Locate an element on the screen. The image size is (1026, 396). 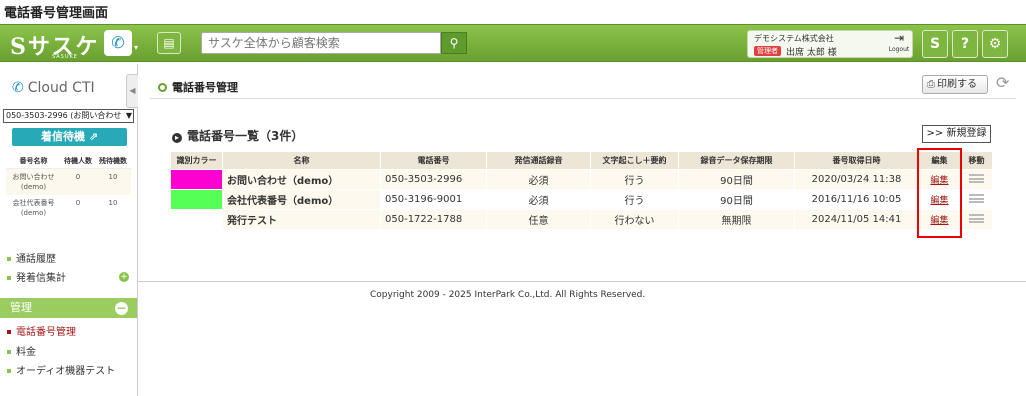
header-number-name: 番号名称 is located at coordinates (33, 161).